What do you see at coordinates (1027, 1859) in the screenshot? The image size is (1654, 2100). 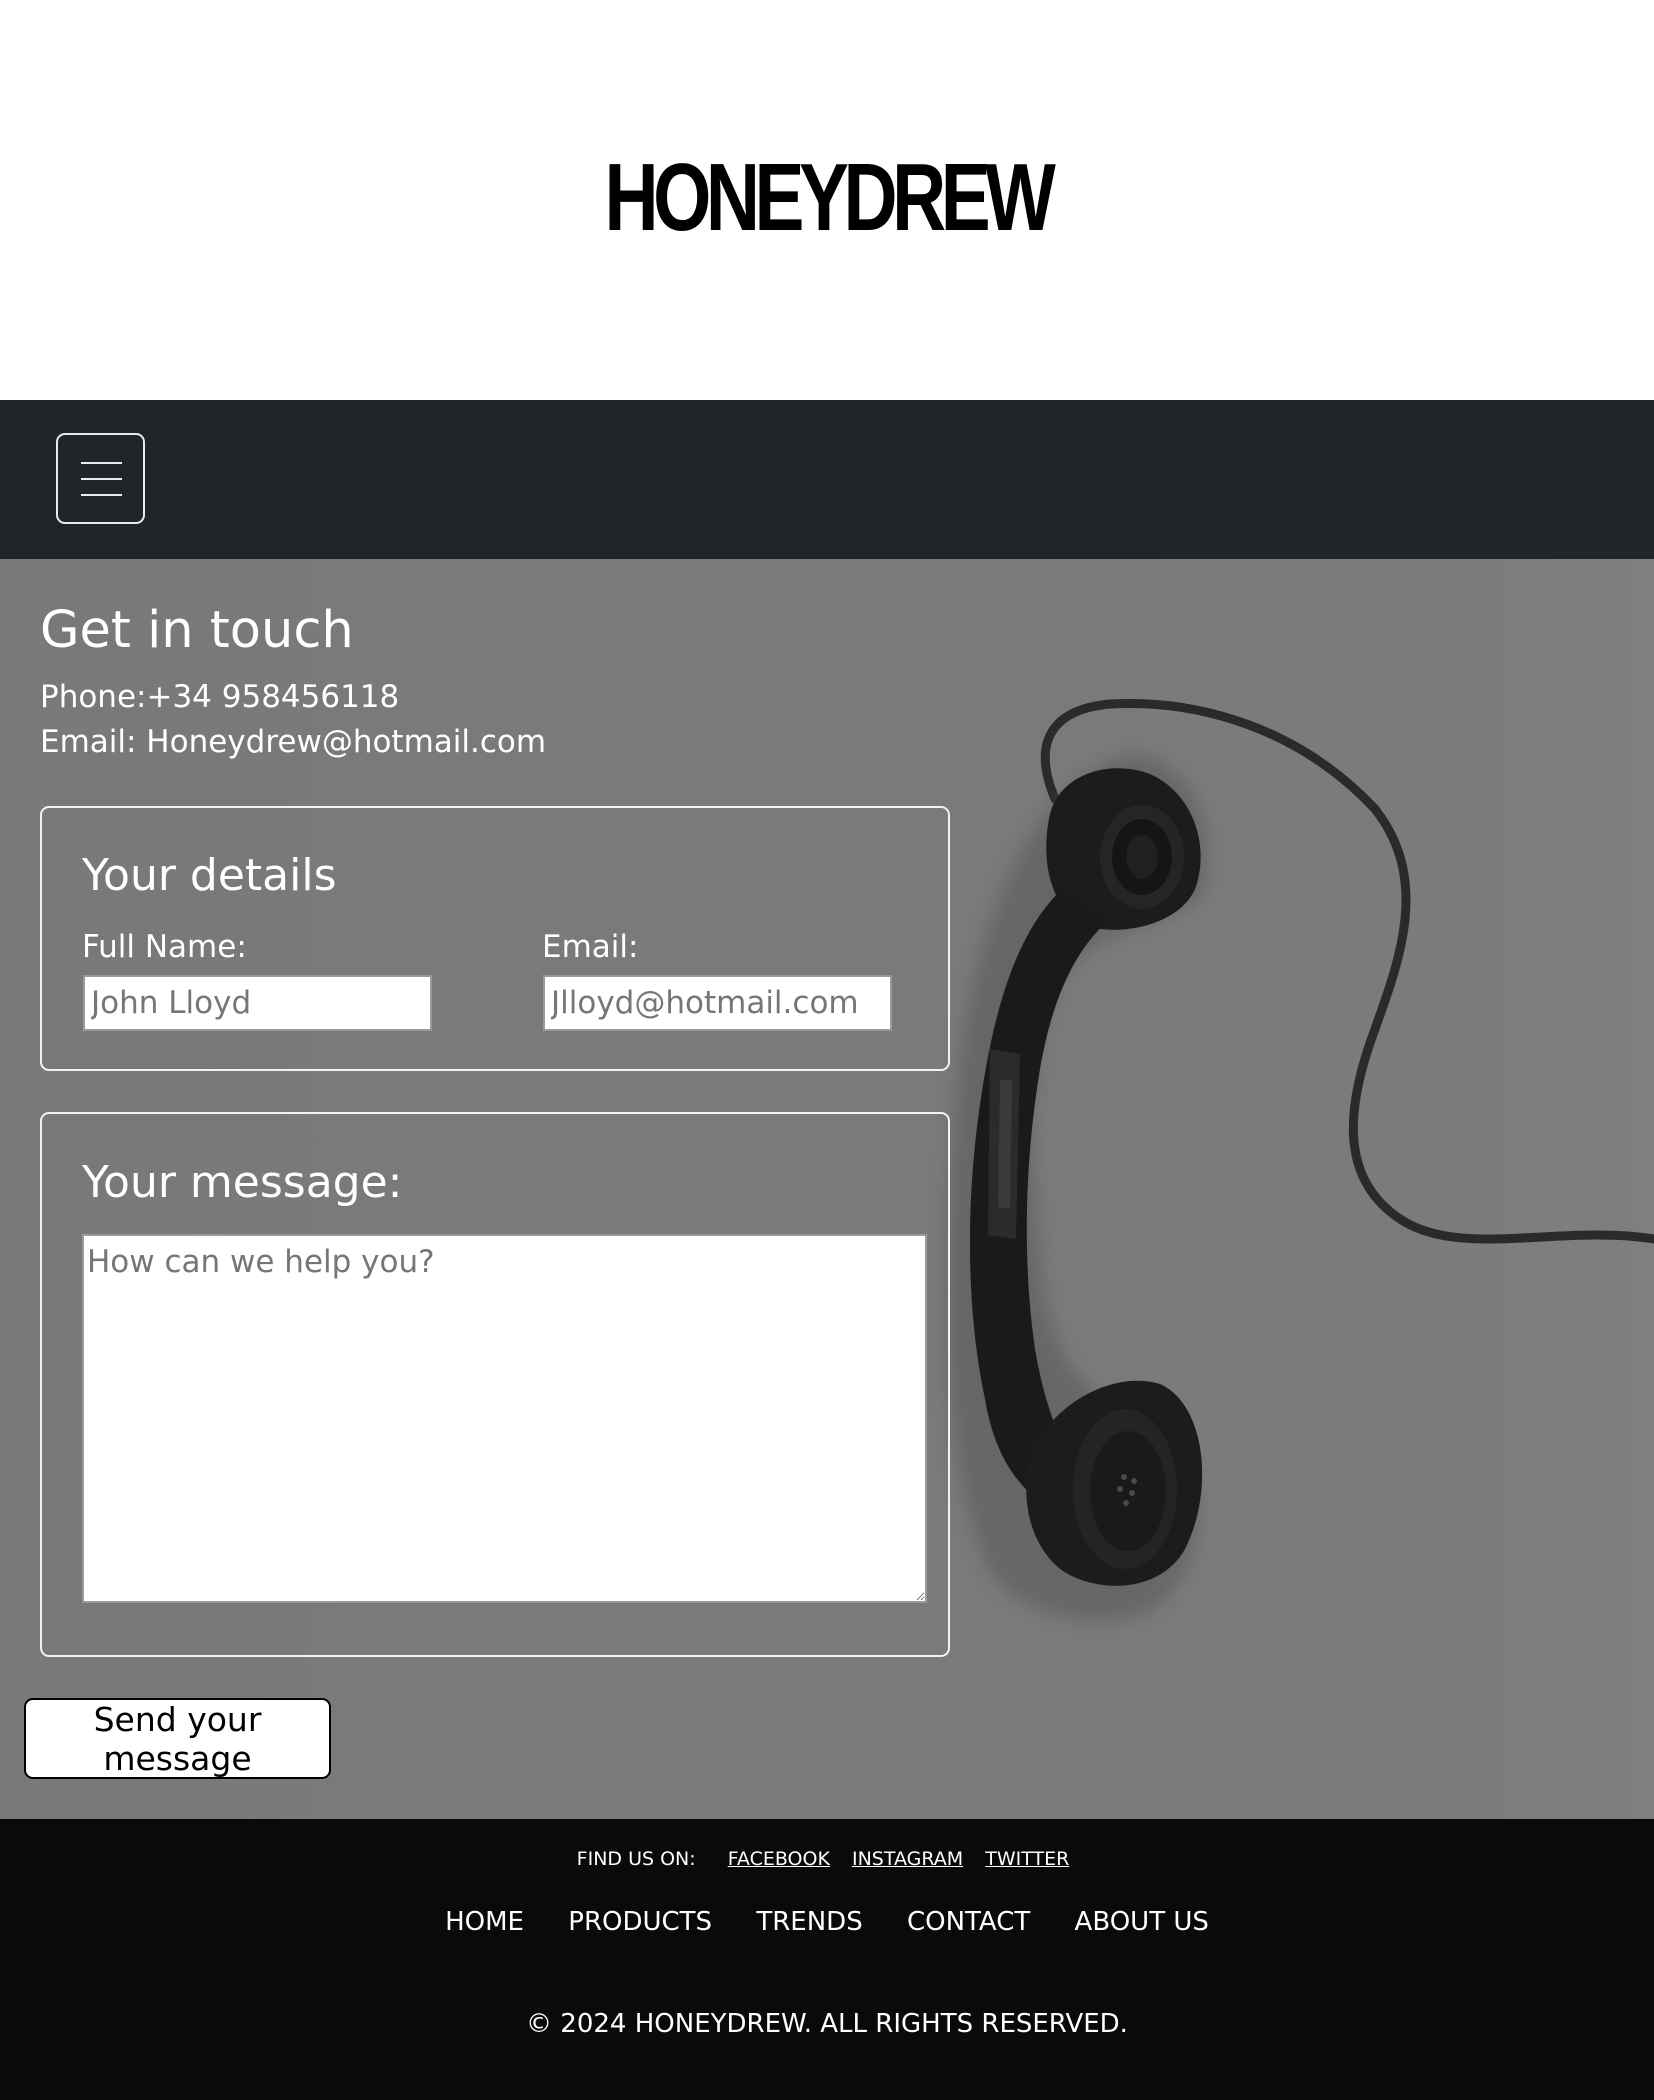 I see `twitter-link: TWITTER` at bounding box center [1027, 1859].